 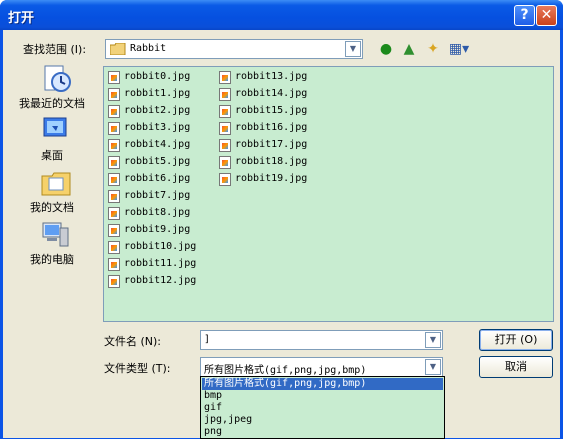 I want to click on look-in-combo: Rabbit ▼, so click(x=234, y=49).